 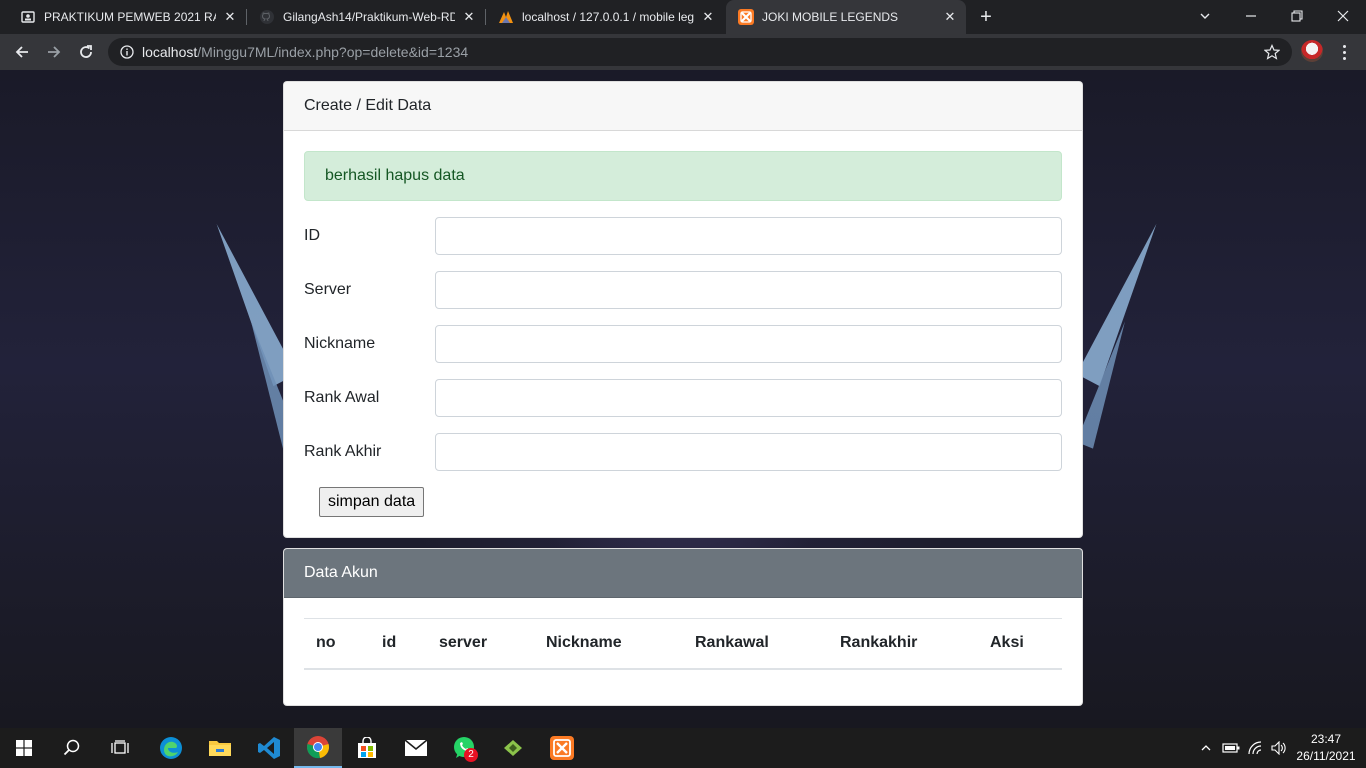 I want to click on vscode-icon, so click(x=269, y=748).